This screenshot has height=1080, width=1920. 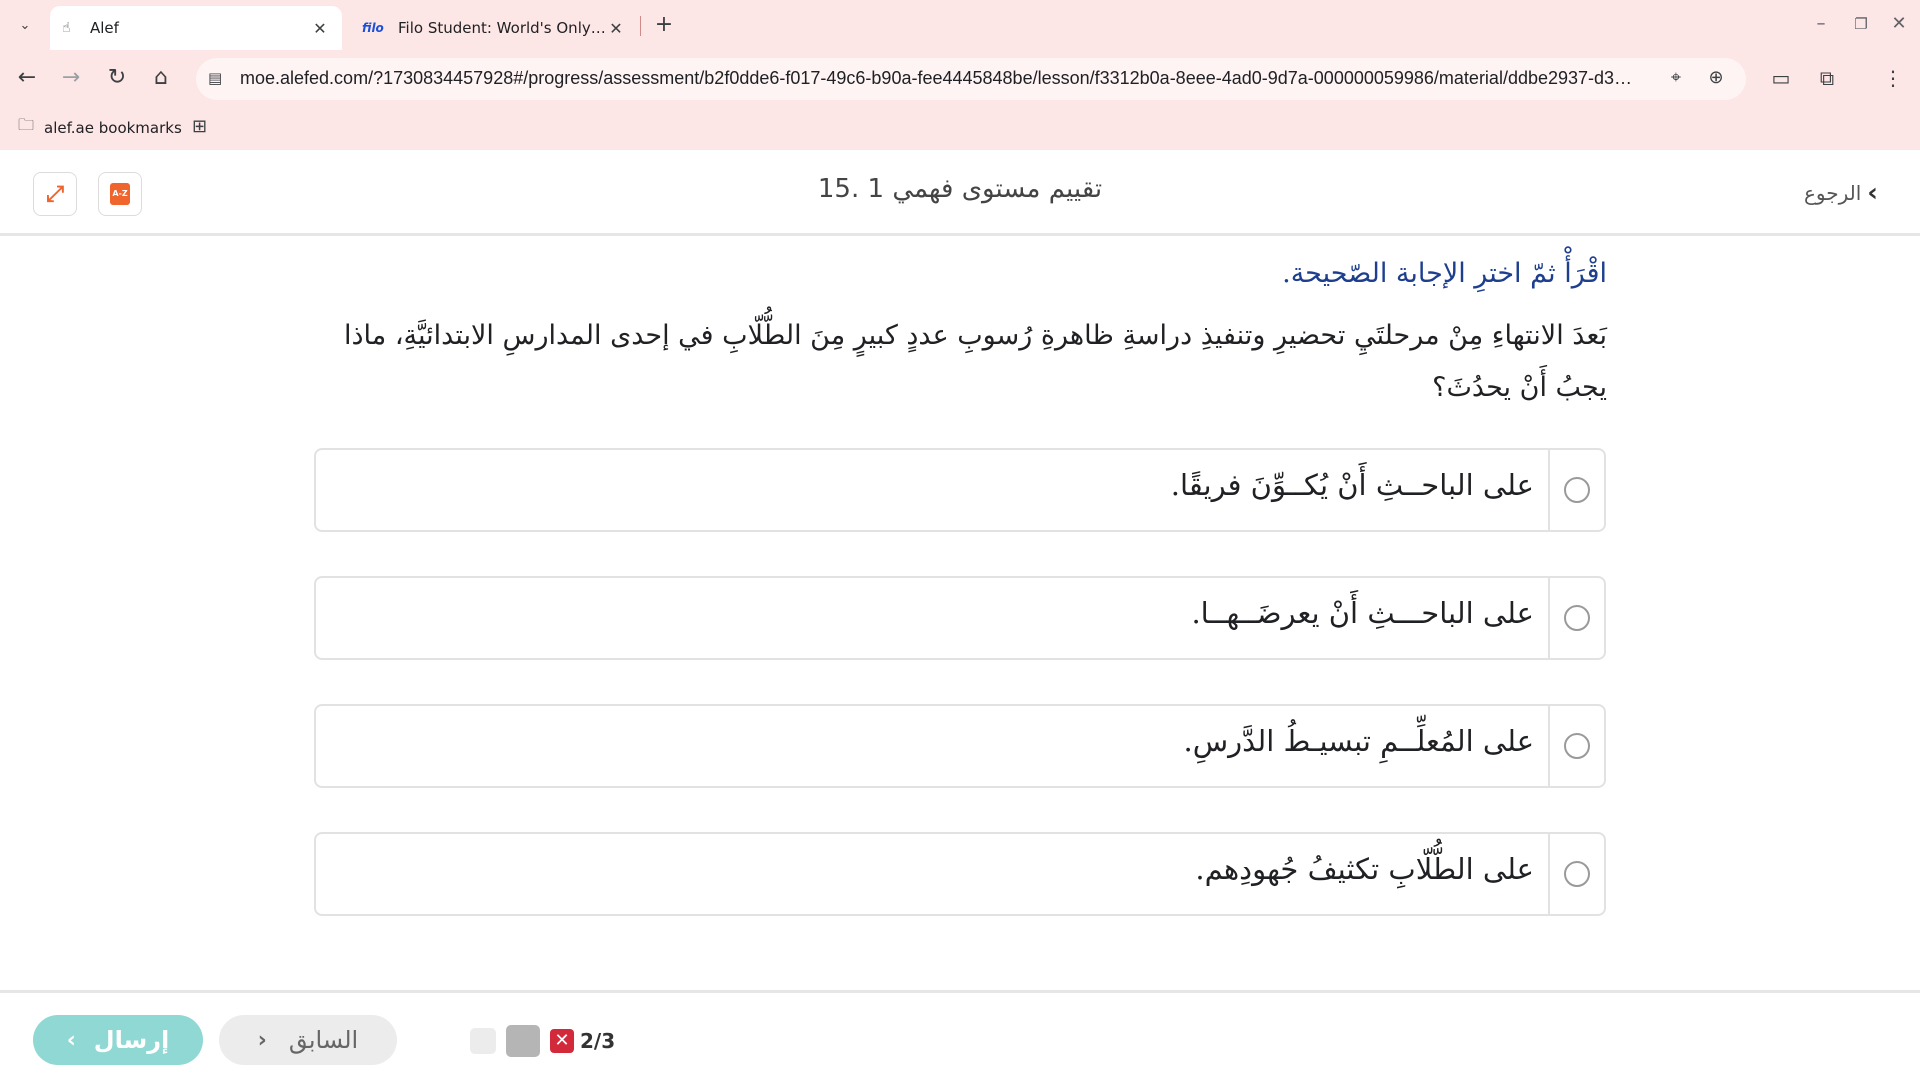 What do you see at coordinates (542, 1041) in the screenshot?
I see `question-progress: ✕ 2/3` at bounding box center [542, 1041].